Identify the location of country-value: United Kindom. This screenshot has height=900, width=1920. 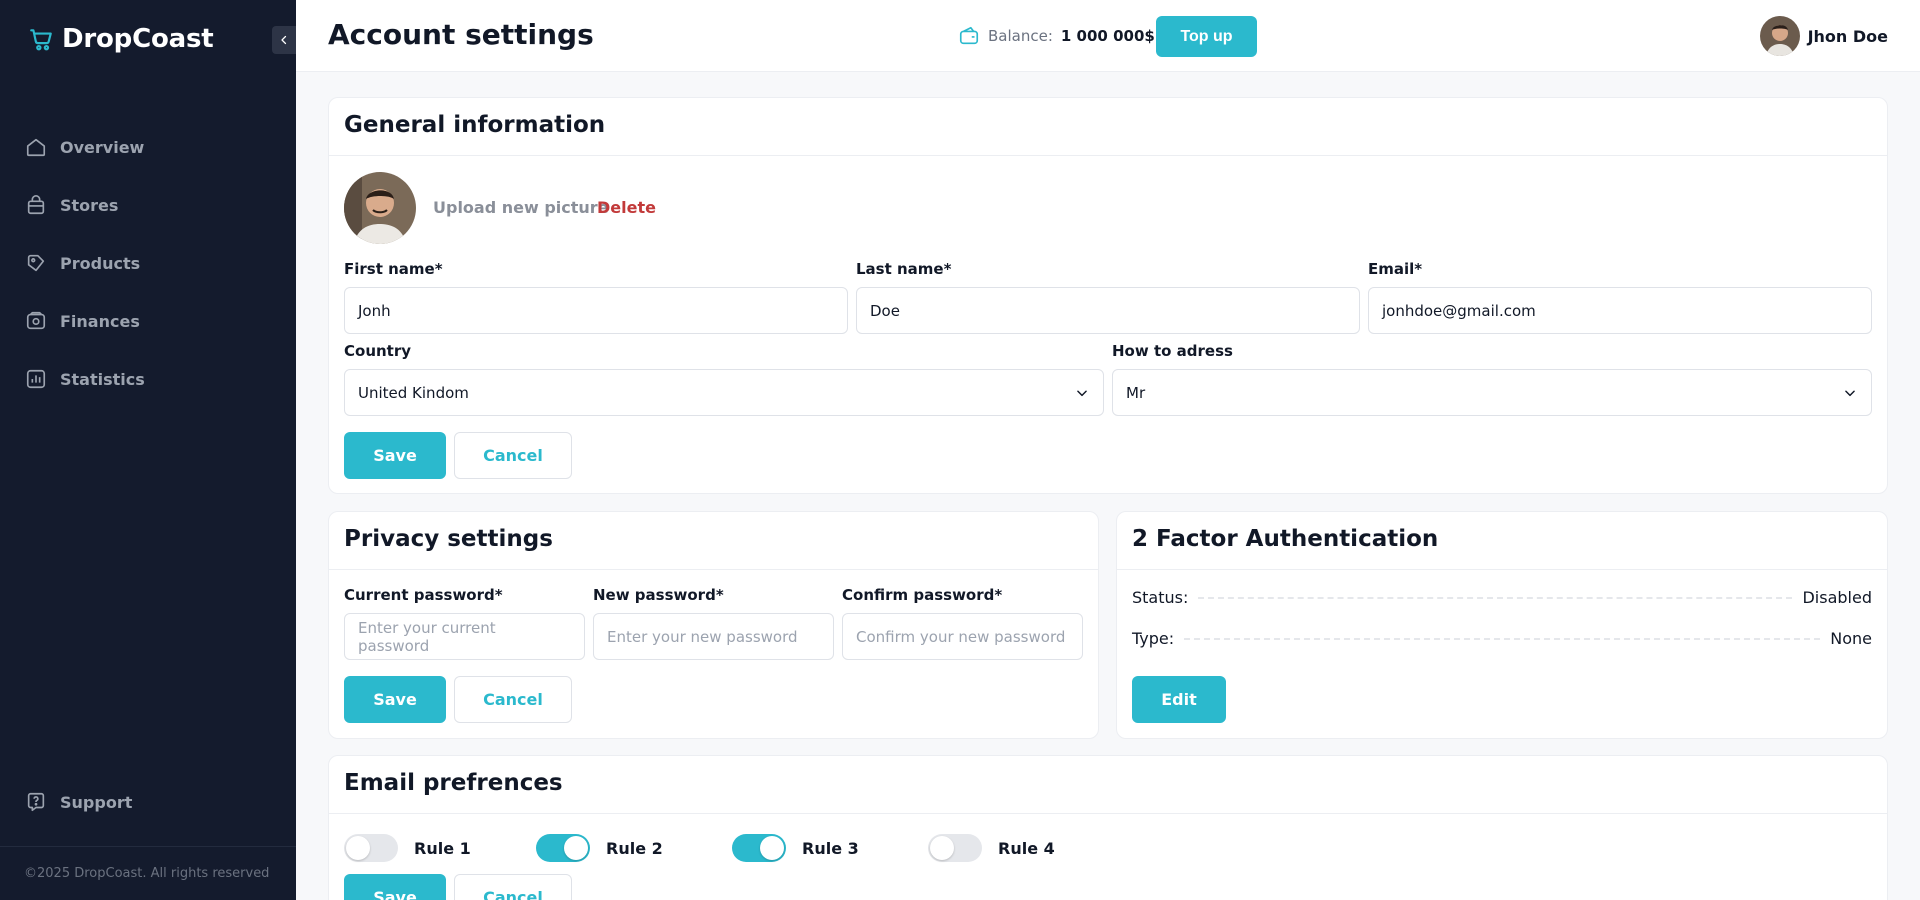
(413, 392).